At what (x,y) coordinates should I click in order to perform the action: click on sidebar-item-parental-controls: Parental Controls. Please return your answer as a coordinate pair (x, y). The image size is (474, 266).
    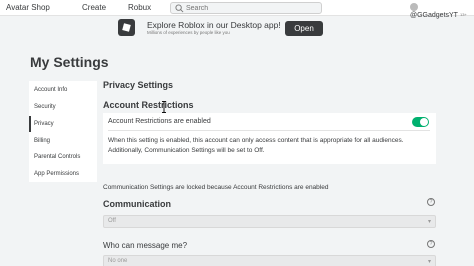
    Looking at the image, I should click on (63, 157).